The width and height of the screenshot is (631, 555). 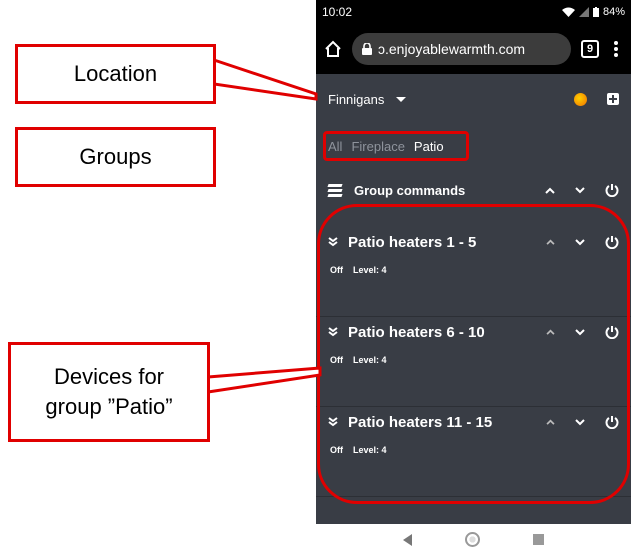 I want to click on address-bar: ɔ.enjoyablewarmth.com, so click(x=461, y=49).